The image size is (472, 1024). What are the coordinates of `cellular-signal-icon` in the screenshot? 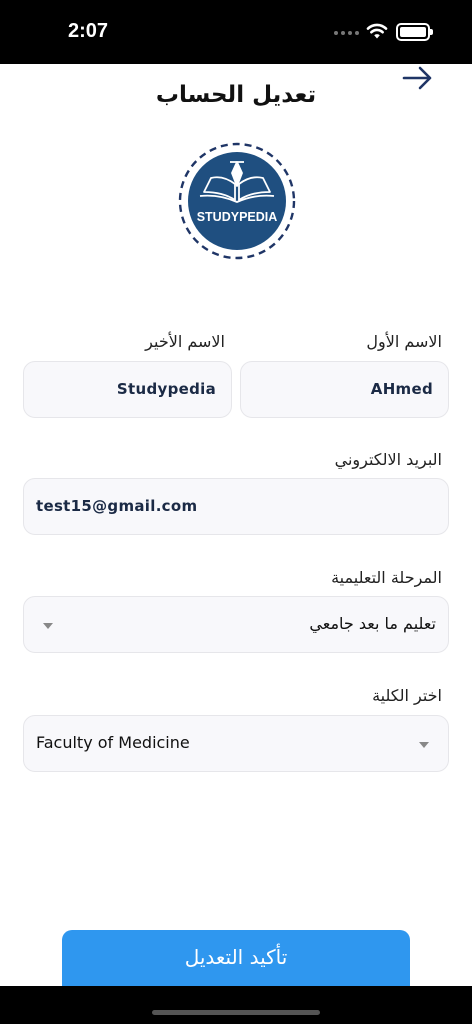 It's located at (346, 33).